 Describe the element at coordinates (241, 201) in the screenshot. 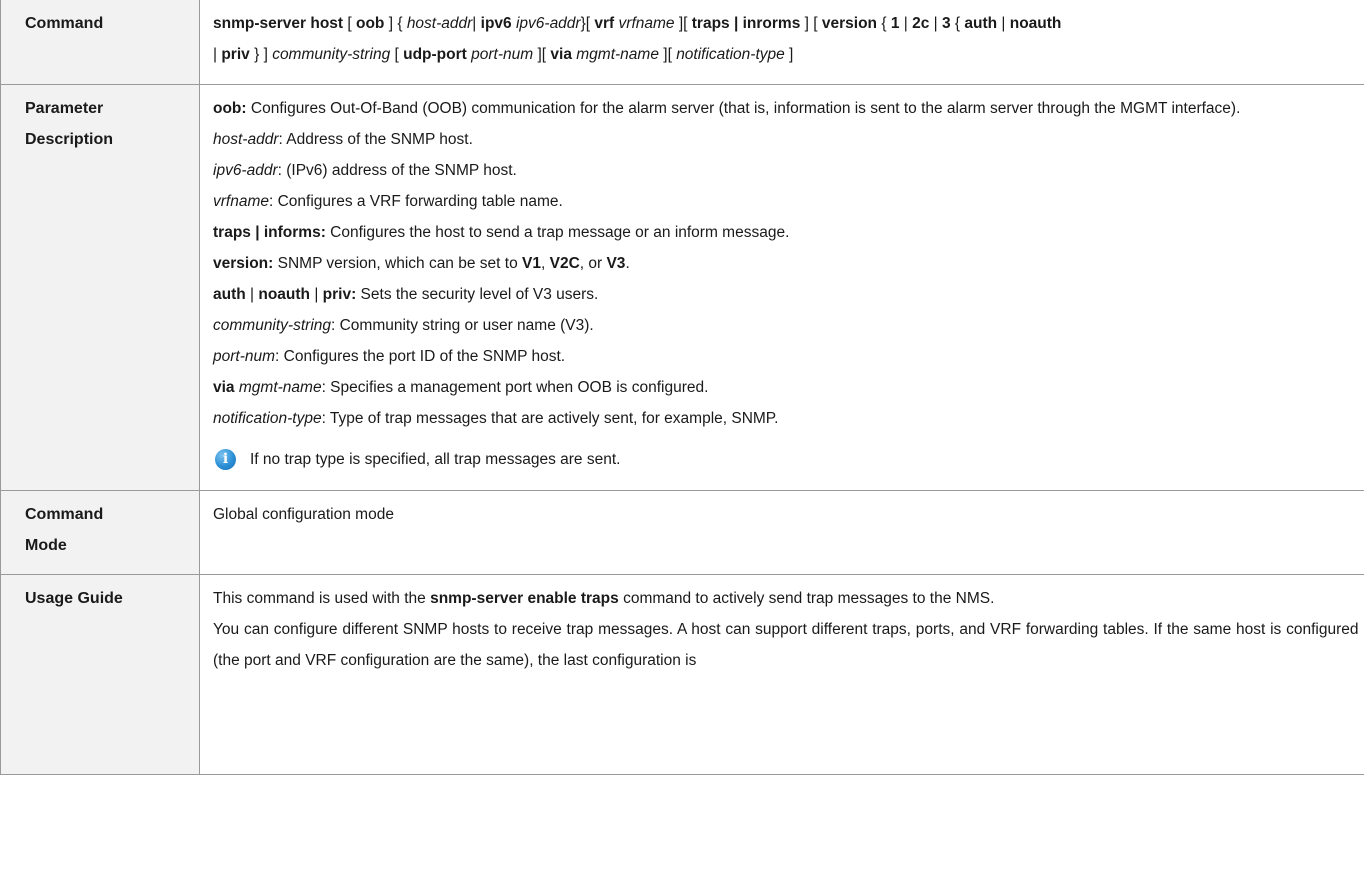

I see `param-term: vrfname` at that location.